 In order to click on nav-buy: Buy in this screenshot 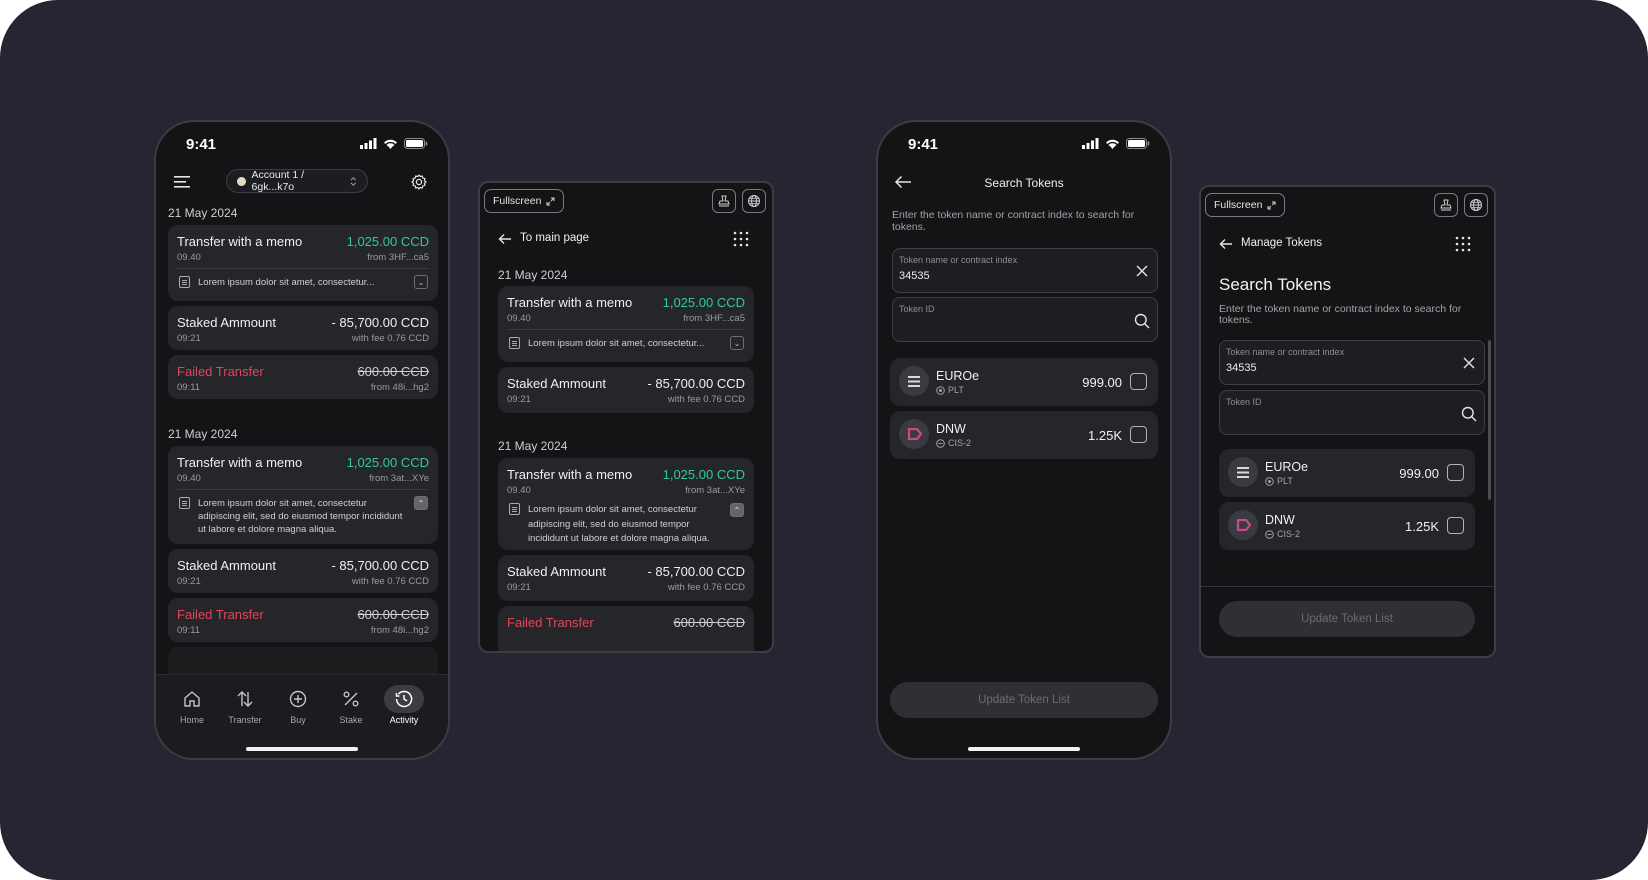, I will do `click(298, 706)`.